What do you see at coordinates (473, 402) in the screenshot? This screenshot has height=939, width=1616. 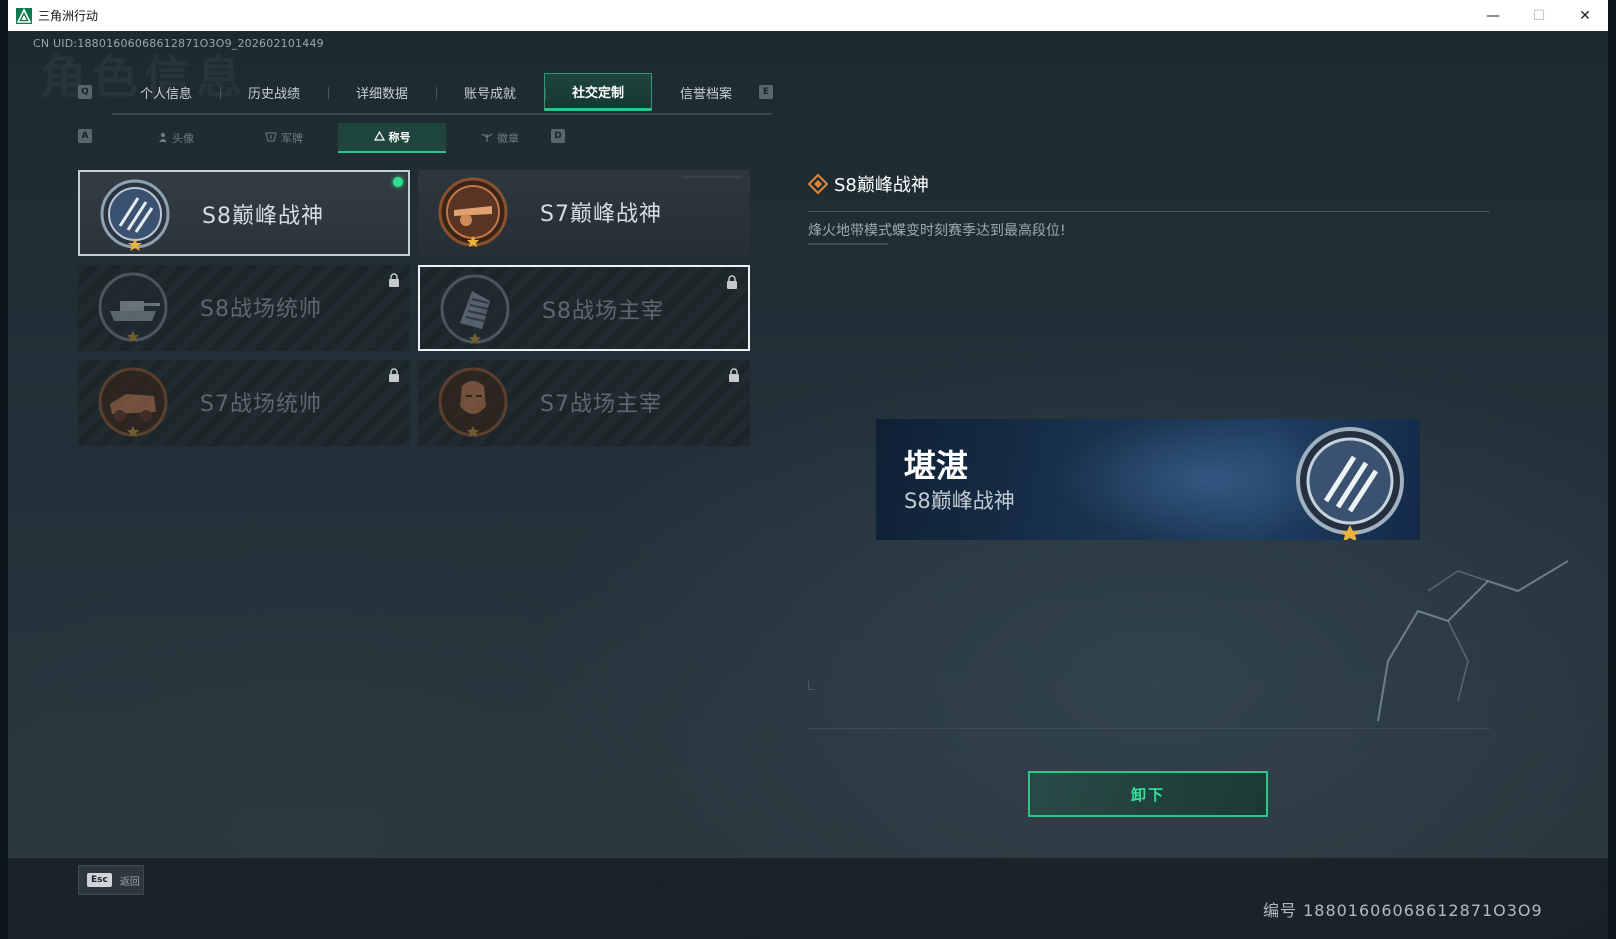 I see `s7-soldier-emblem-icon` at bounding box center [473, 402].